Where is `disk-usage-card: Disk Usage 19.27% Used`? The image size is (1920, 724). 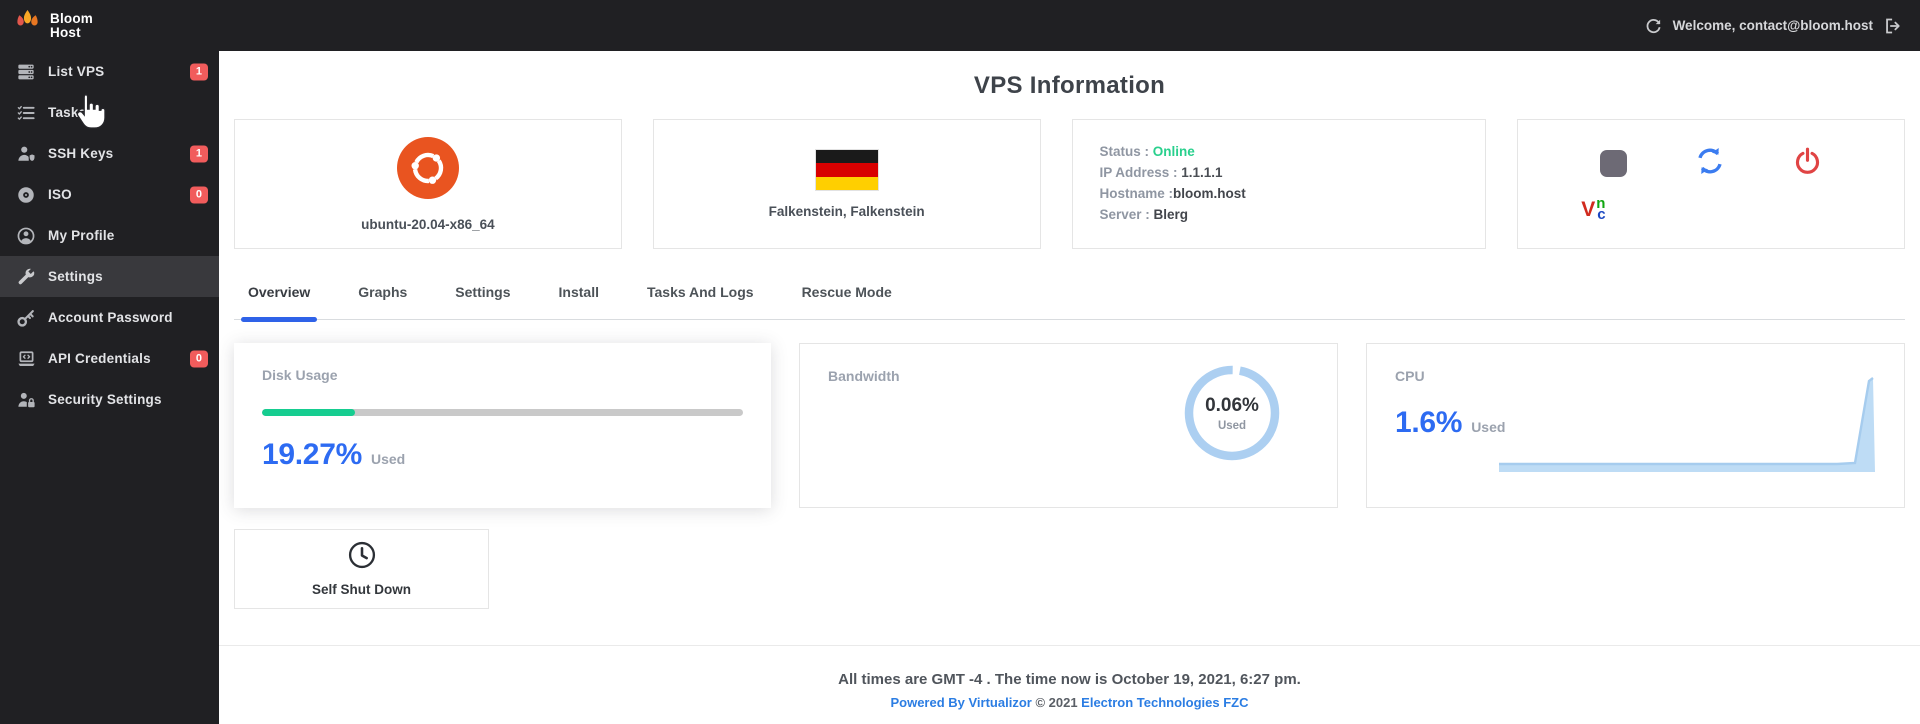
disk-usage-card: Disk Usage 19.27% Used is located at coordinates (502, 425).